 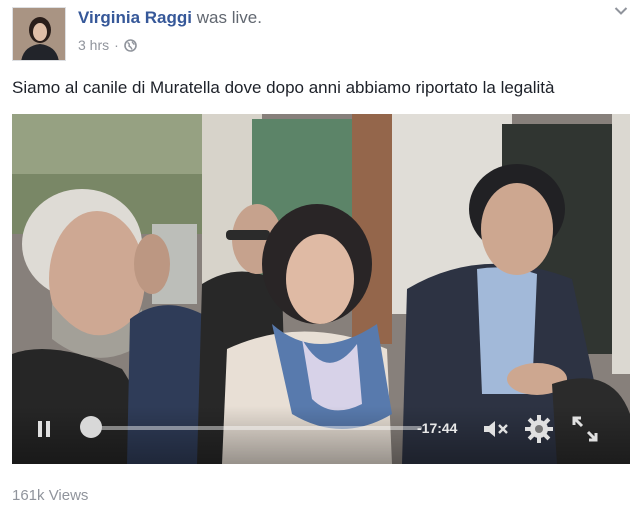 I want to click on post-meta: 3 hrs ·, so click(x=107, y=45).